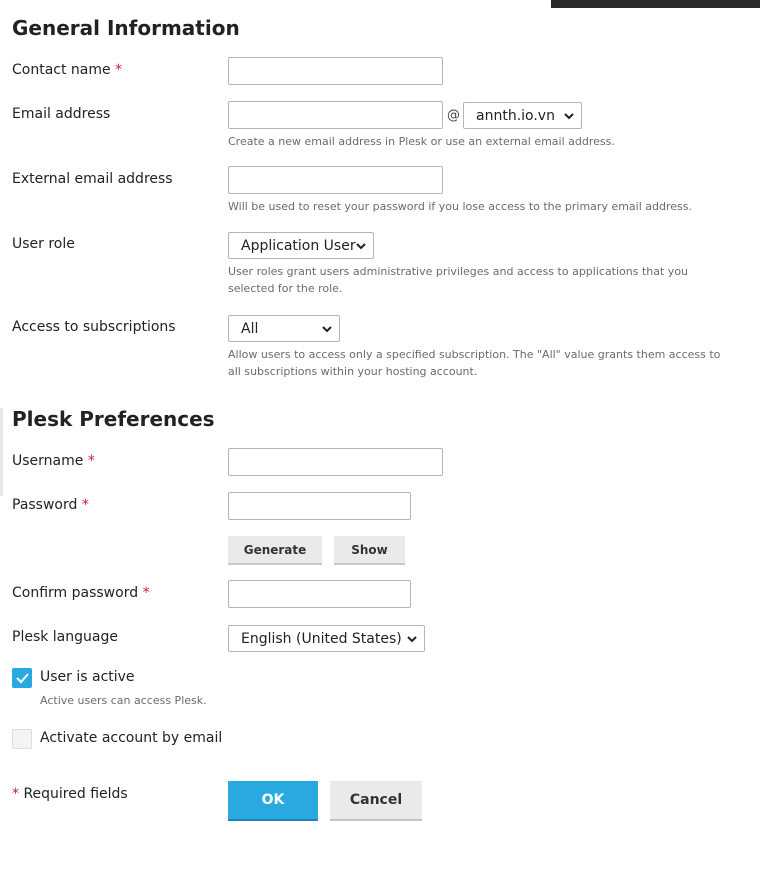 The image size is (760, 887). I want to click on activate-email-checkbox, so click(22, 739).